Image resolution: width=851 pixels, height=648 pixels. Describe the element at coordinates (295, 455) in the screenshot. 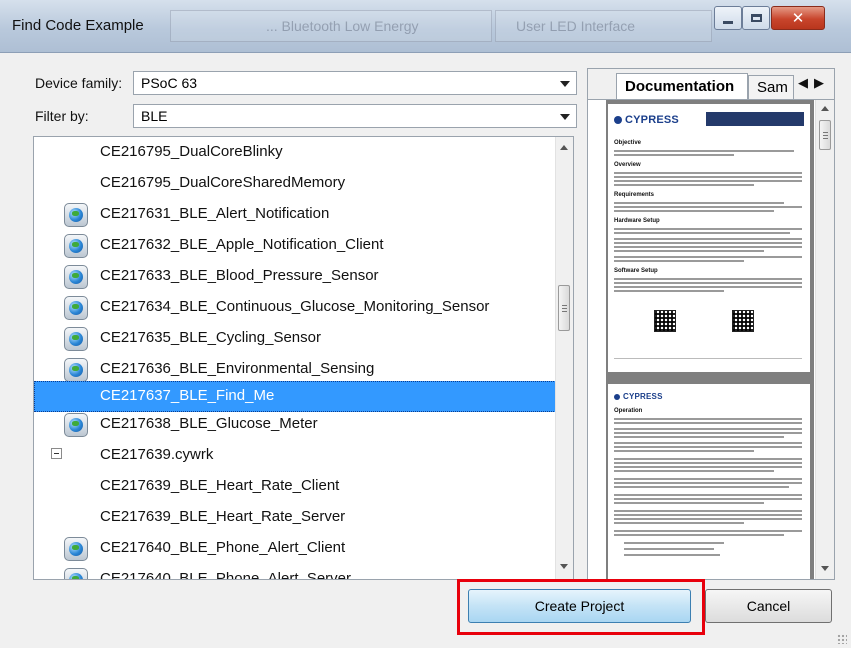

I see `tree-item-workspace: CE217639.cywrk` at that location.